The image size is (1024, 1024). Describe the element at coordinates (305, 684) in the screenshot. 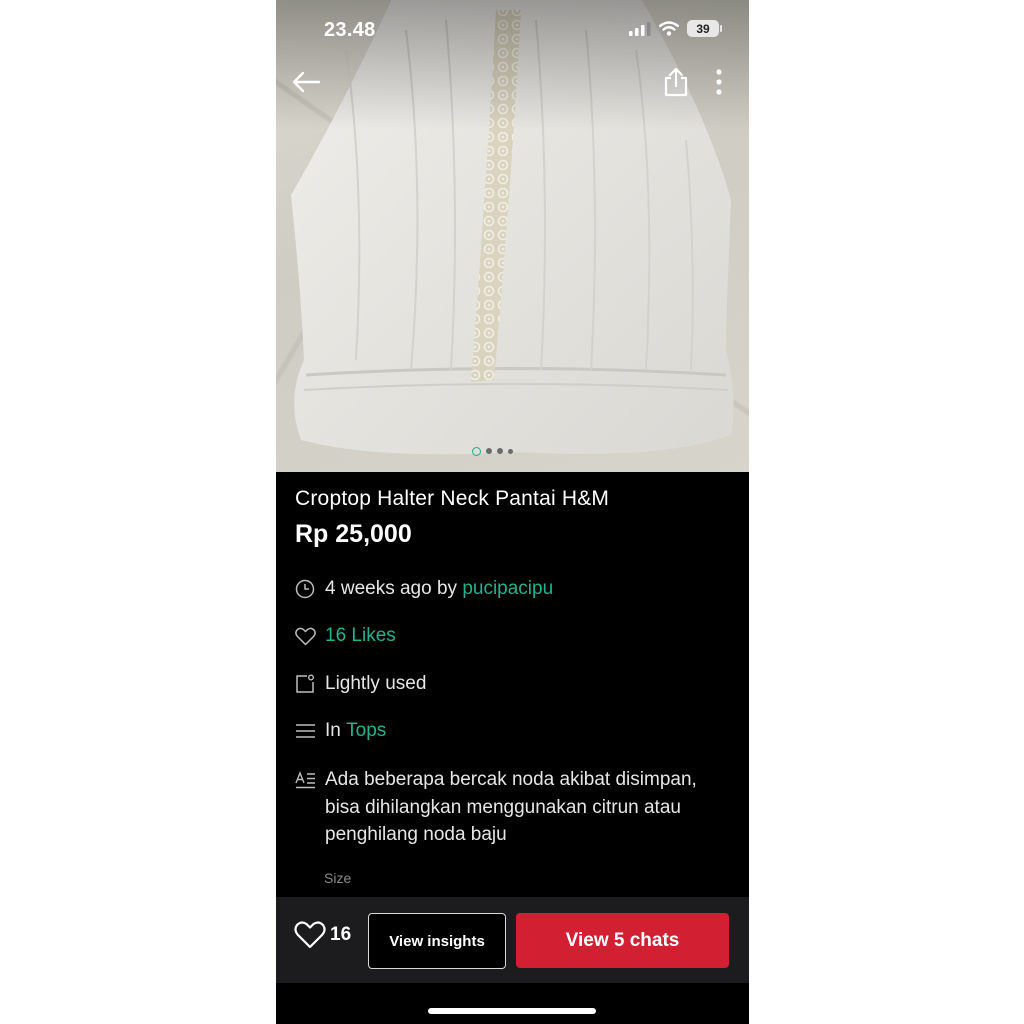

I see `condition-tag-icon` at that location.